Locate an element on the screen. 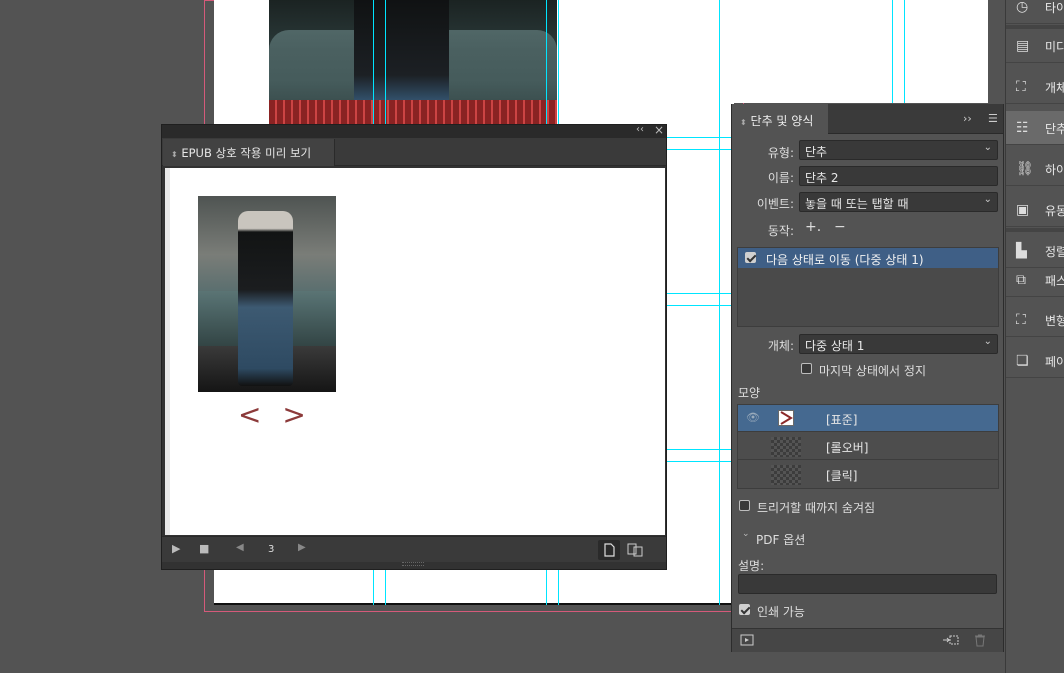  hide-until-triggered-checkbox is located at coordinates (744, 505).